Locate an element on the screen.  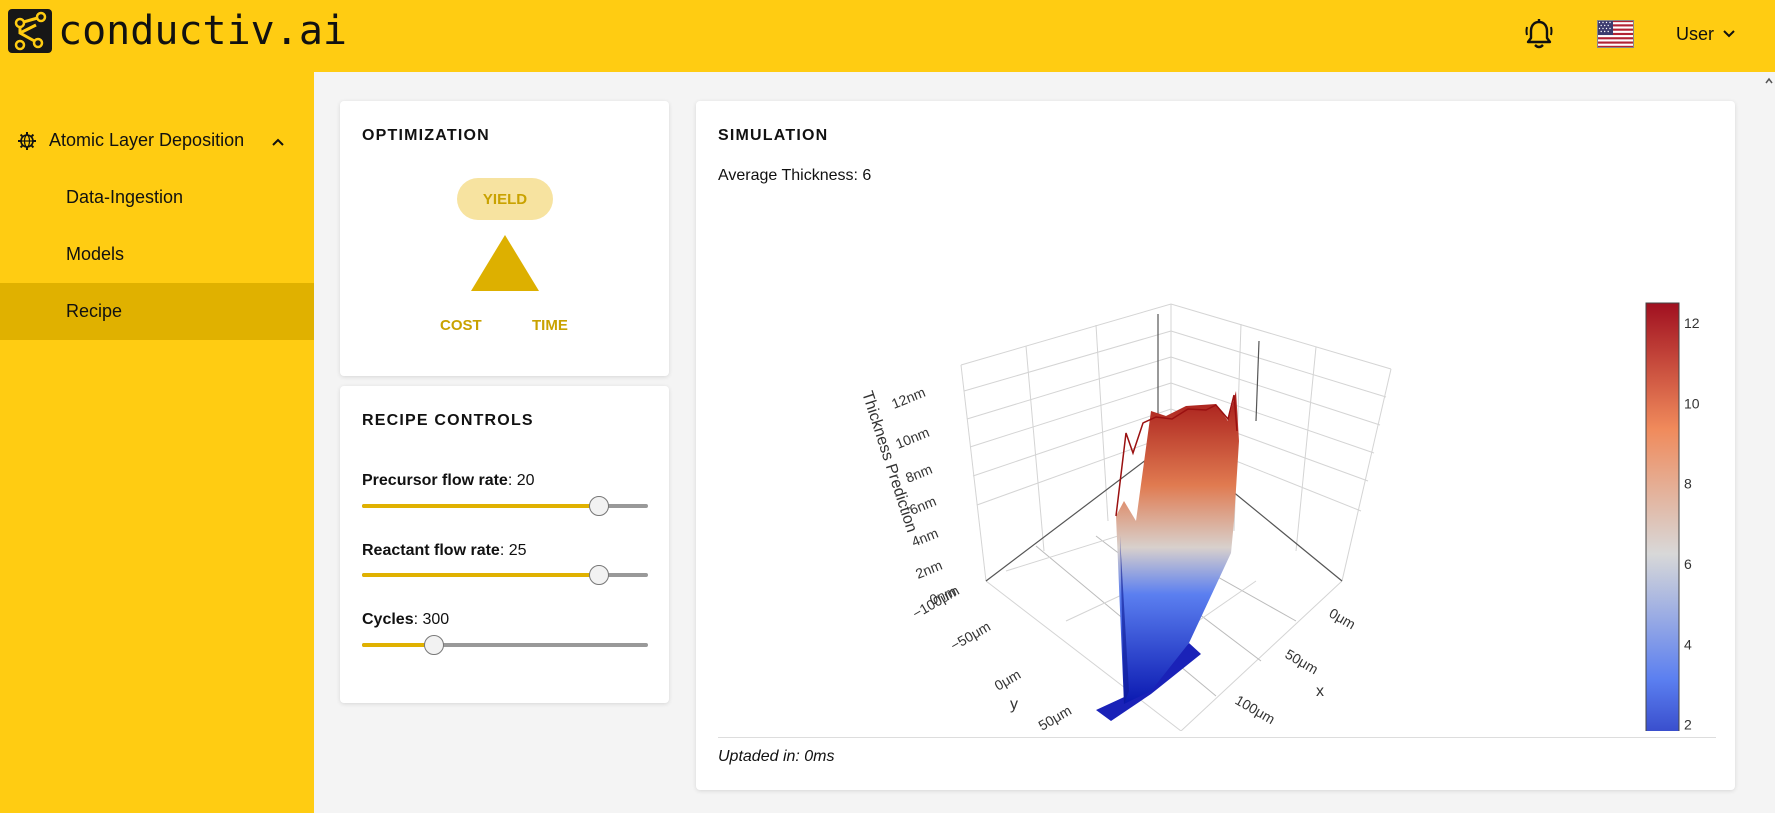
sidebar-group-atomic-layer-deposition: Atomic Layer Deposition is located at coordinates (157, 141).